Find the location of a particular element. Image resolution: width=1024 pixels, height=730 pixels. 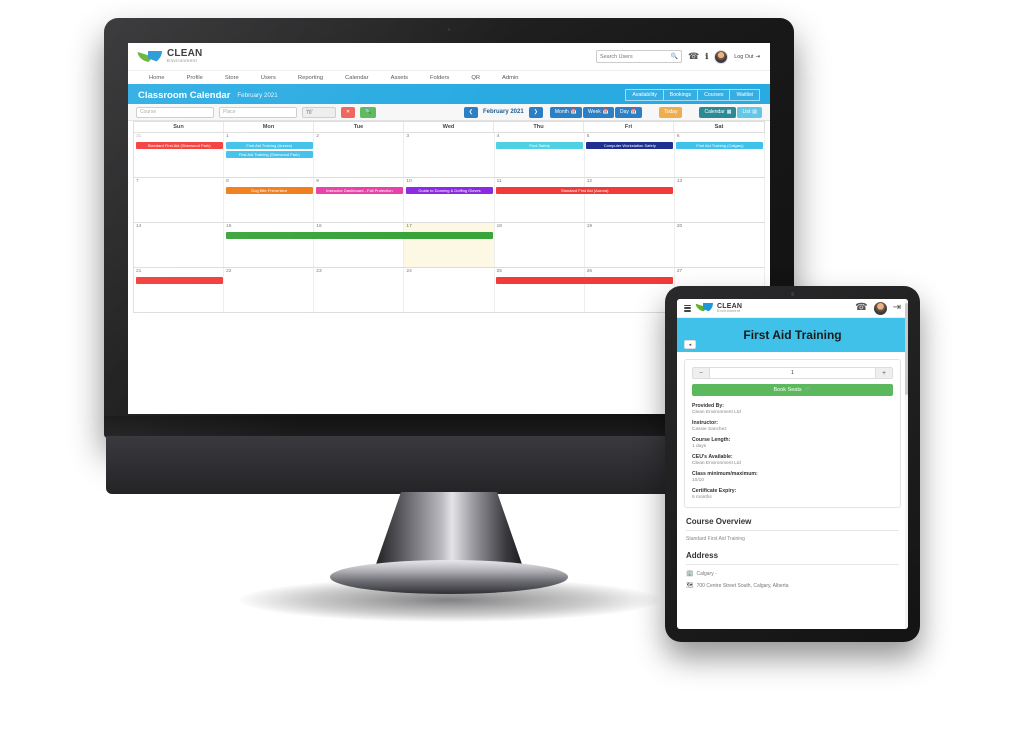

calendar-day-cell: 17 is located at coordinates (449, 245).